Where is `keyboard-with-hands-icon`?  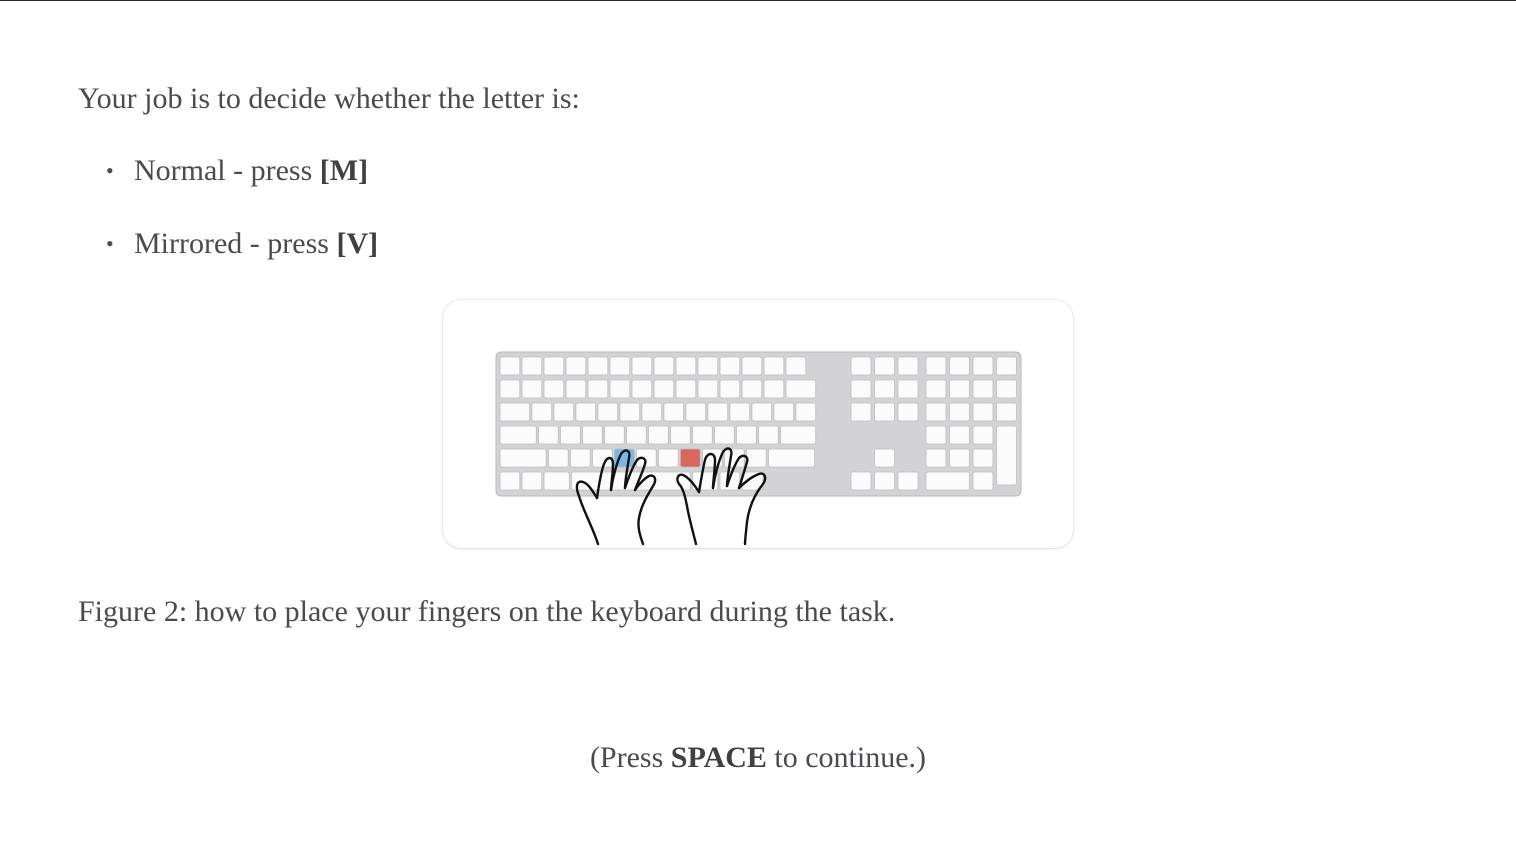
keyboard-with-hands-icon is located at coordinates (758, 448).